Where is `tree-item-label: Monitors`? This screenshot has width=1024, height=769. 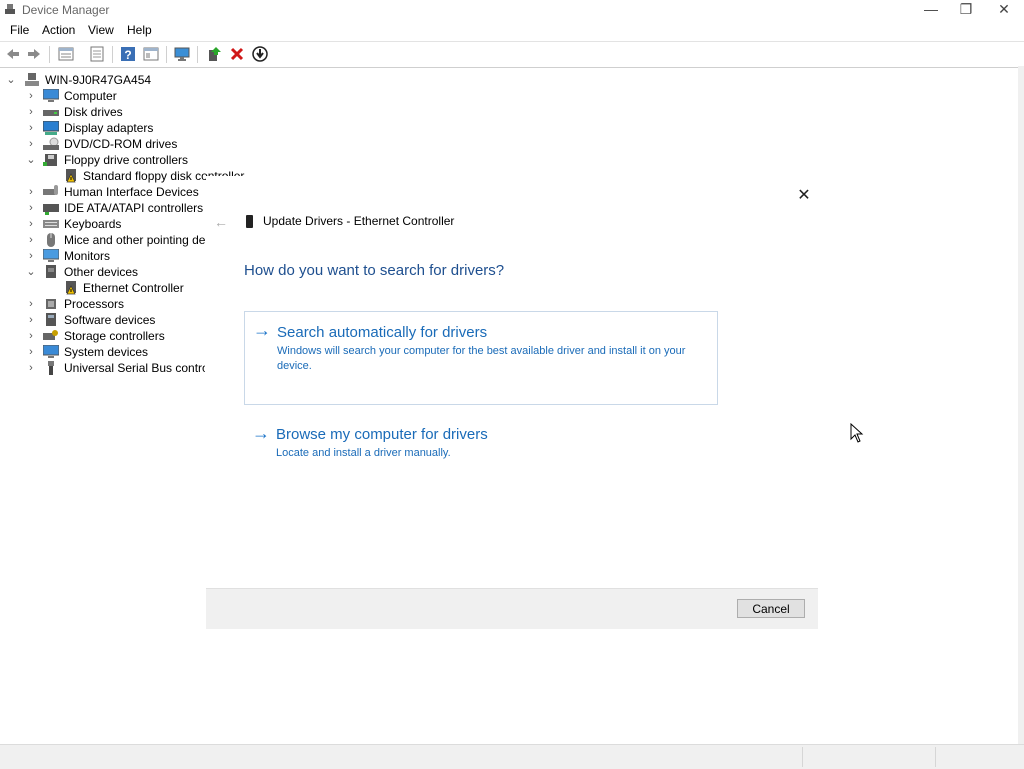
tree-item-label: Monitors is located at coordinates (87, 256).